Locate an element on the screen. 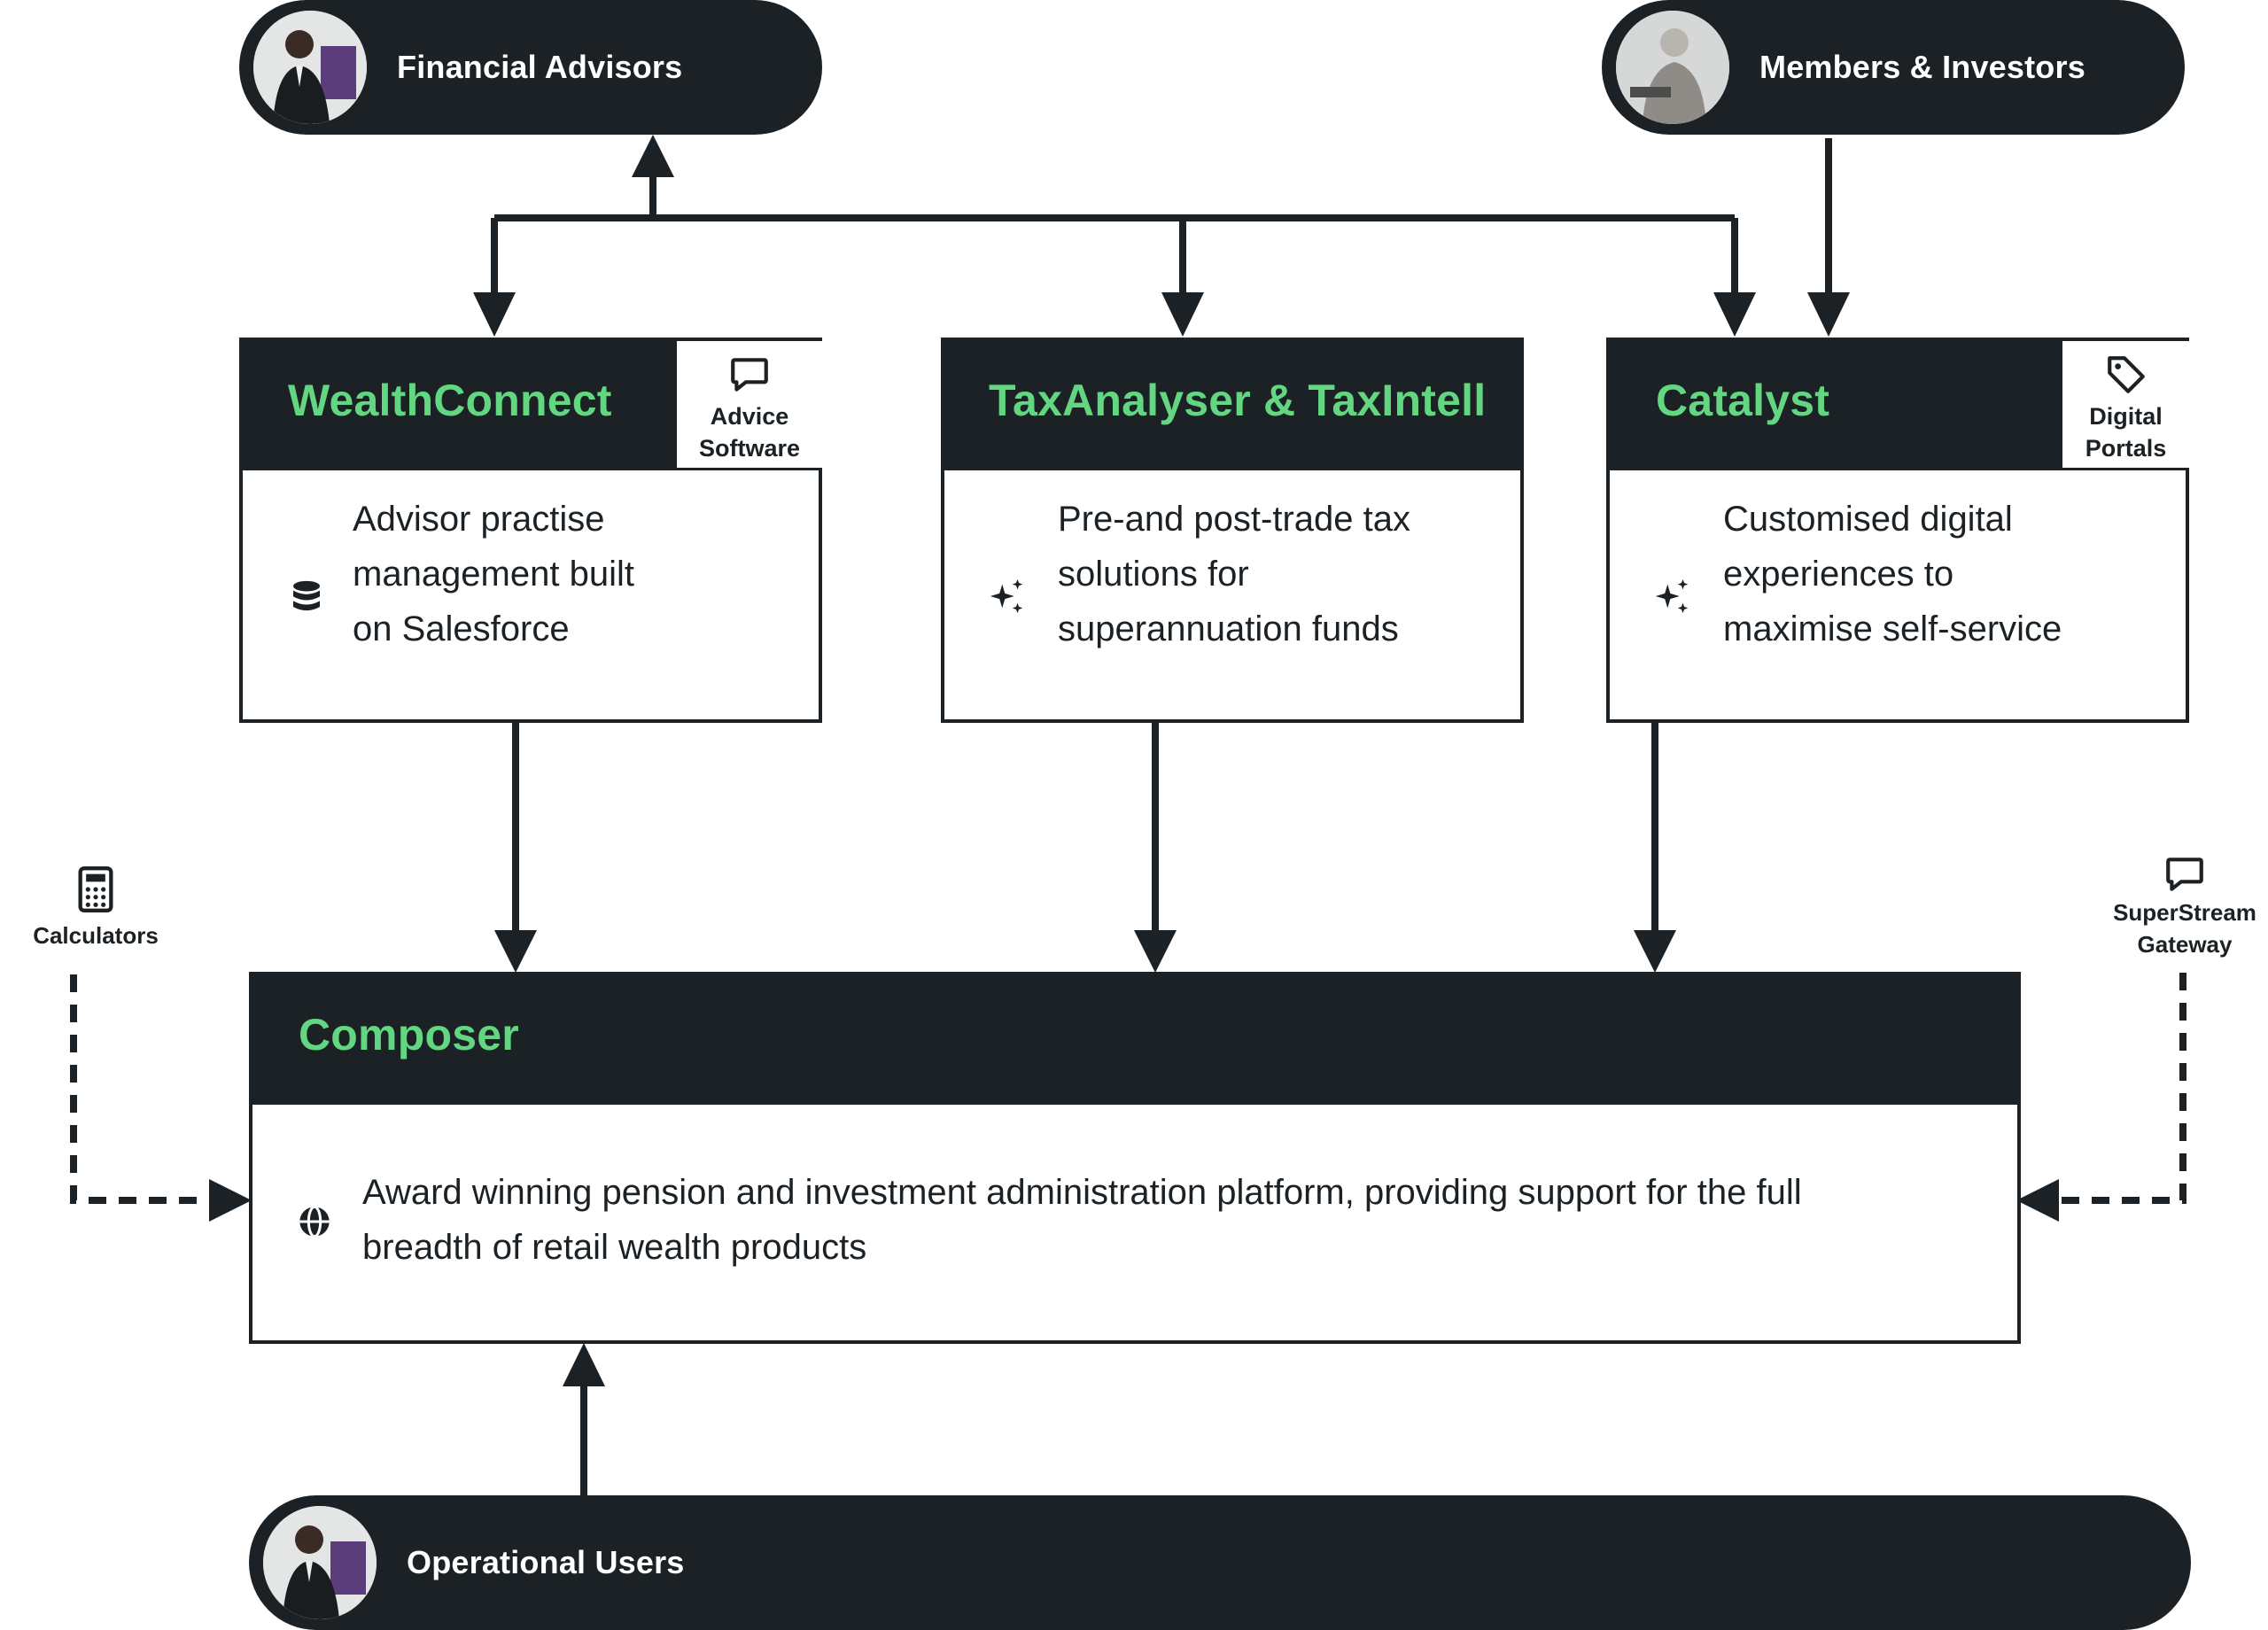 The width and height of the screenshot is (2268, 1630). superstream-gateway-tool: SuperStream Gateway is located at coordinates (2184, 911).